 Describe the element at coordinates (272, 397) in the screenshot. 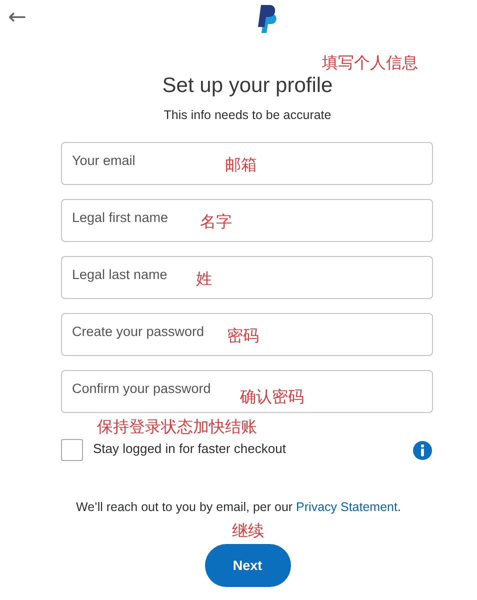

I see `annotation: 确认密码` at that location.